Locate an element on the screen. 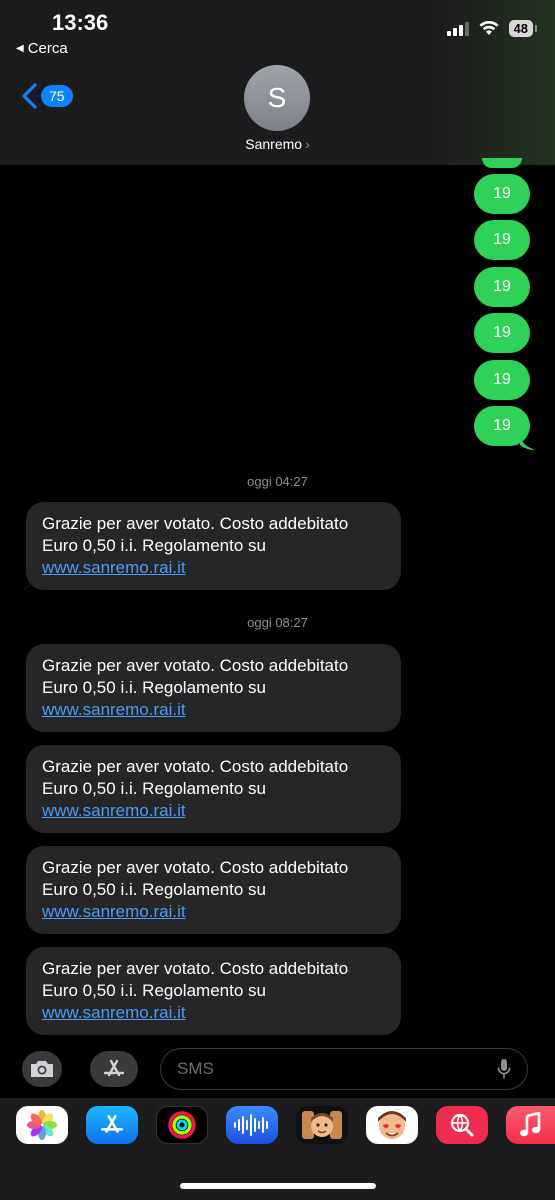 The height and width of the screenshot is (1200, 555). photos-app-icon is located at coordinates (42, 1125).